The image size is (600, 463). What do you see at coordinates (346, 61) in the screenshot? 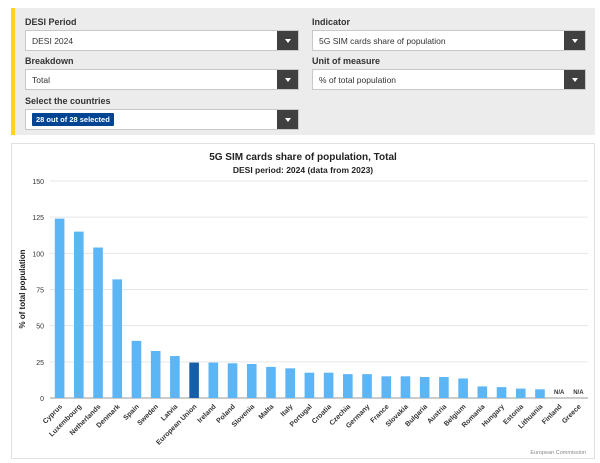
I see `unit-label: Unit of measure` at bounding box center [346, 61].